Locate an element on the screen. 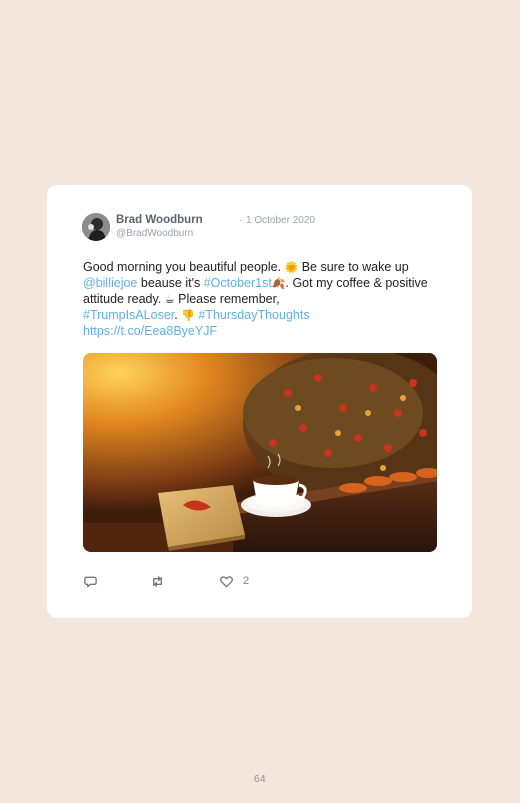  author-handle: @BradWoodburn is located at coordinates (154, 233).